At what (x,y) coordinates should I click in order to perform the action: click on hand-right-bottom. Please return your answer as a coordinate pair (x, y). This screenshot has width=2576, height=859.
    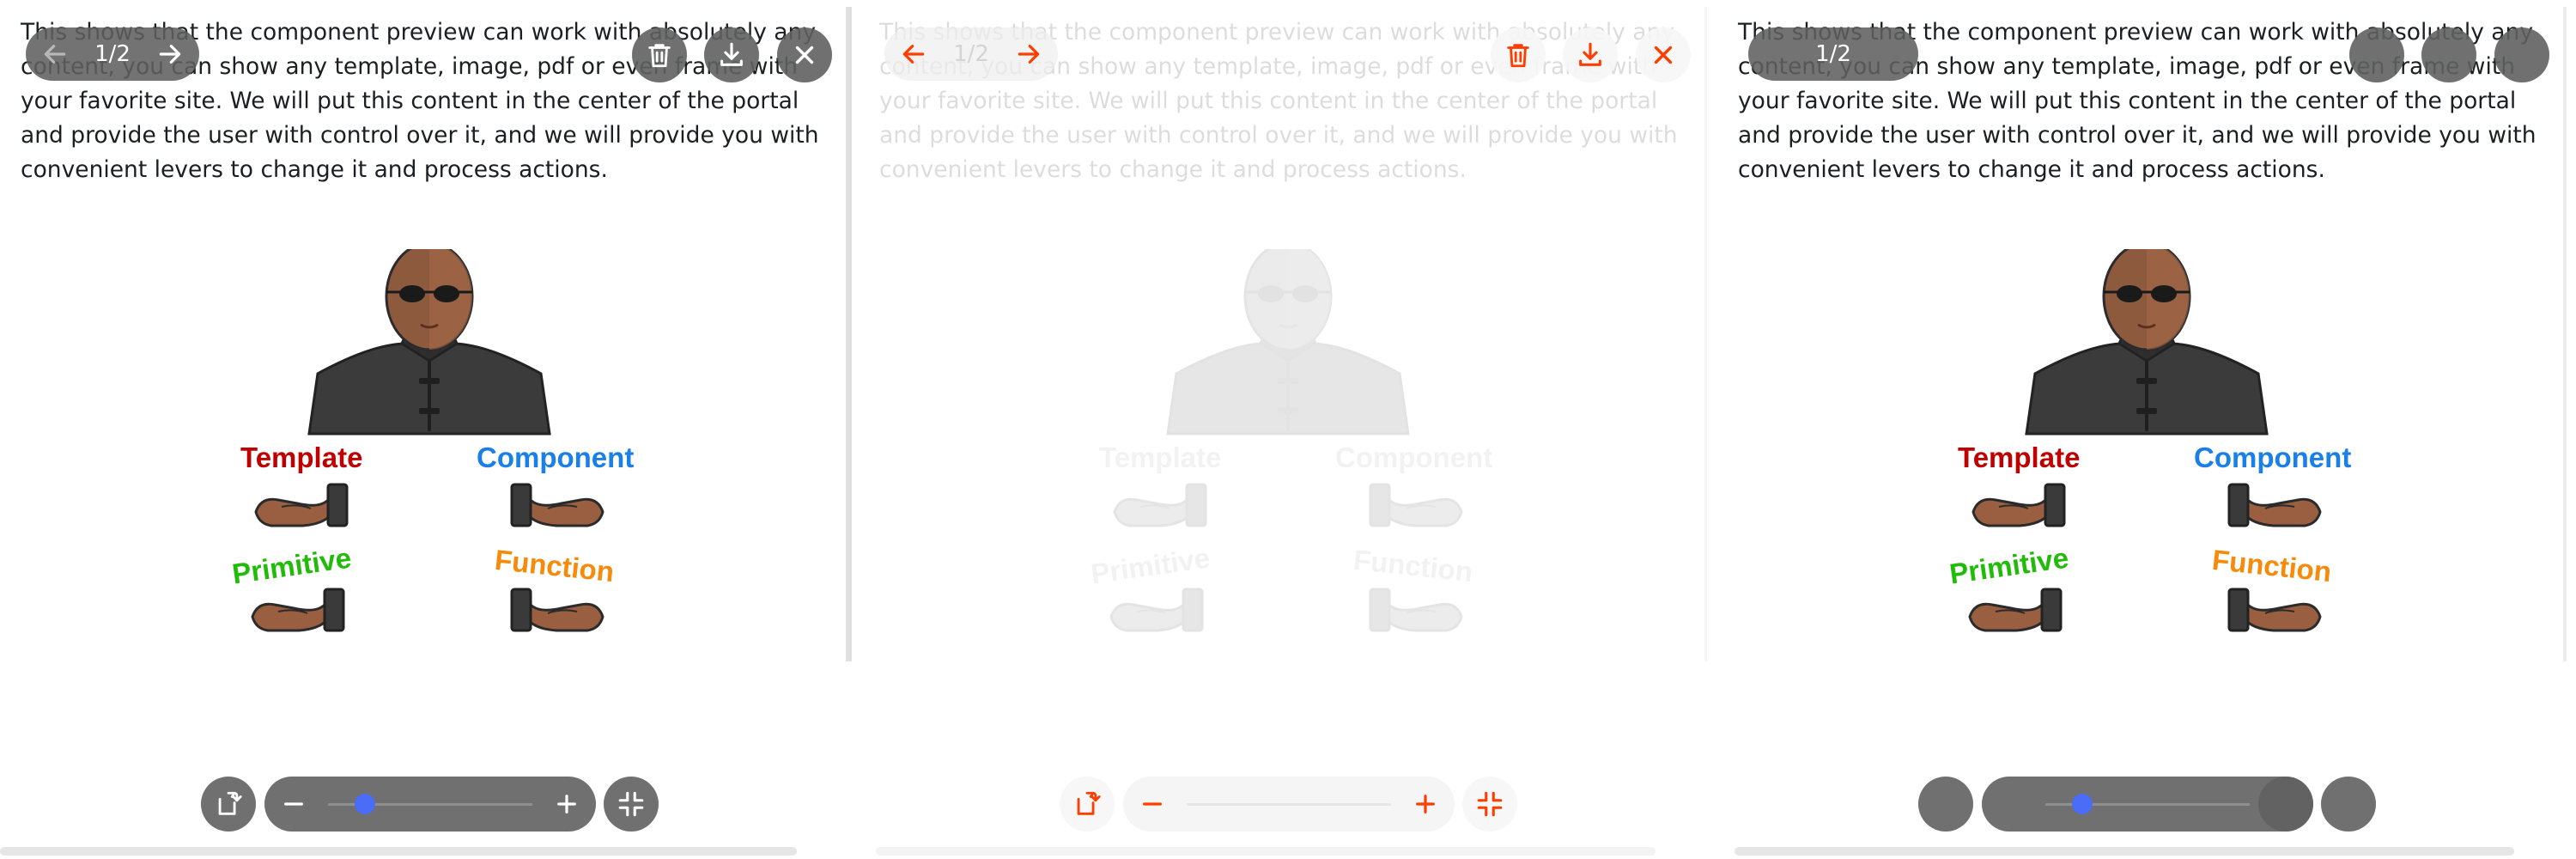
    Looking at the image, I should click on (557, 610).